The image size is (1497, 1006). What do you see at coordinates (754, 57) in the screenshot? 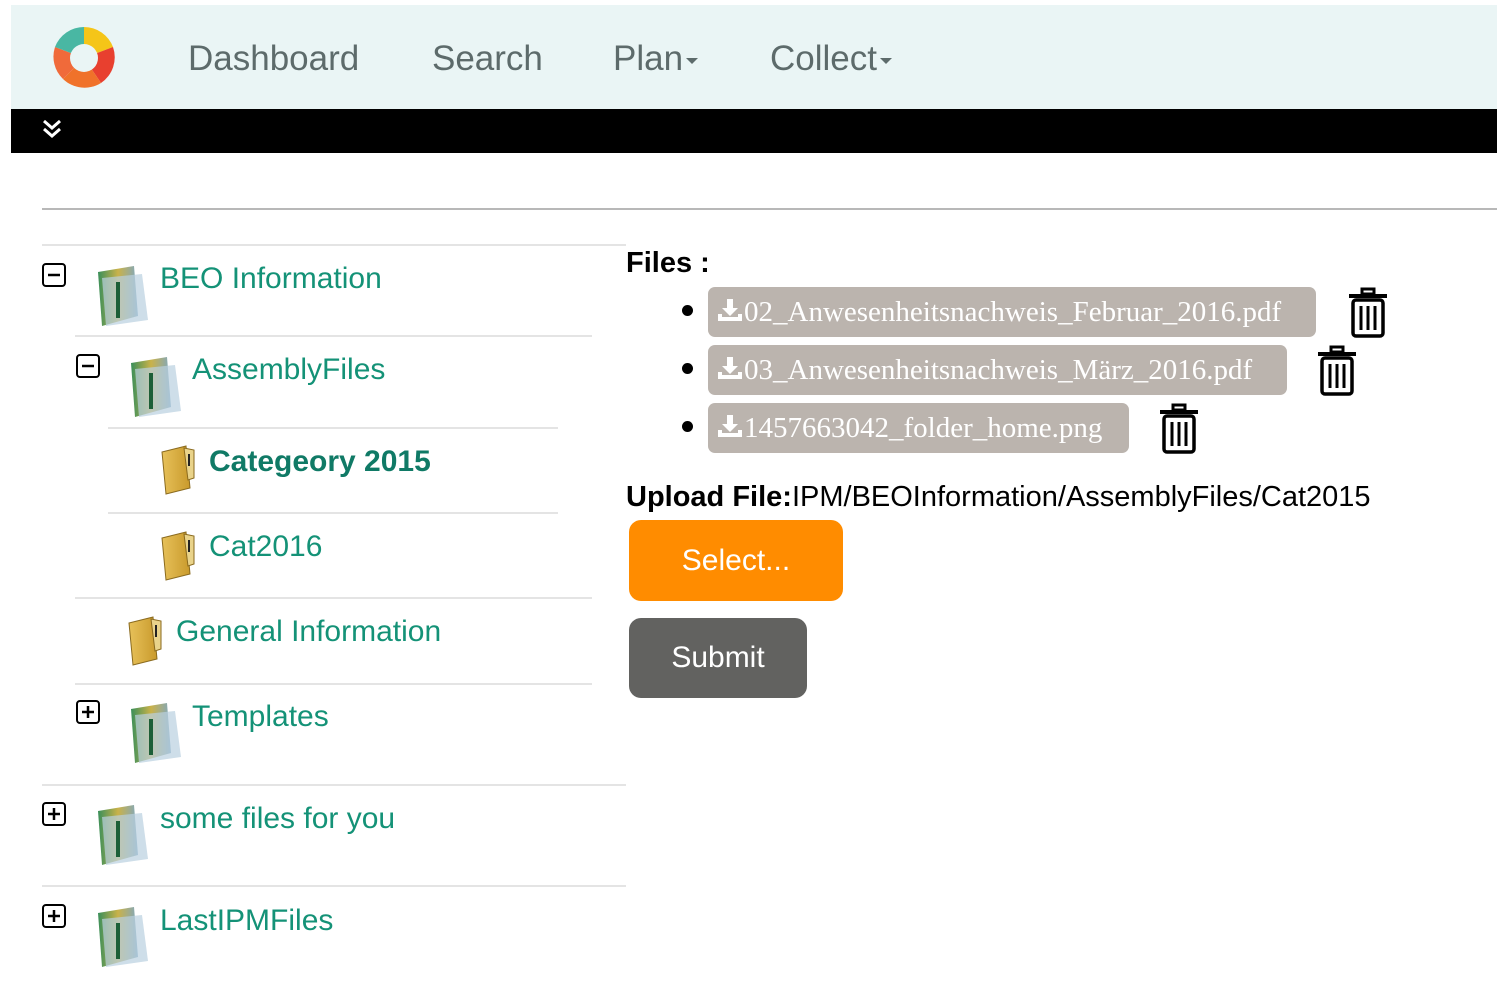
I see `top-navbar: Dashboard Search Plan Collect` at bounding box center [754, 57].